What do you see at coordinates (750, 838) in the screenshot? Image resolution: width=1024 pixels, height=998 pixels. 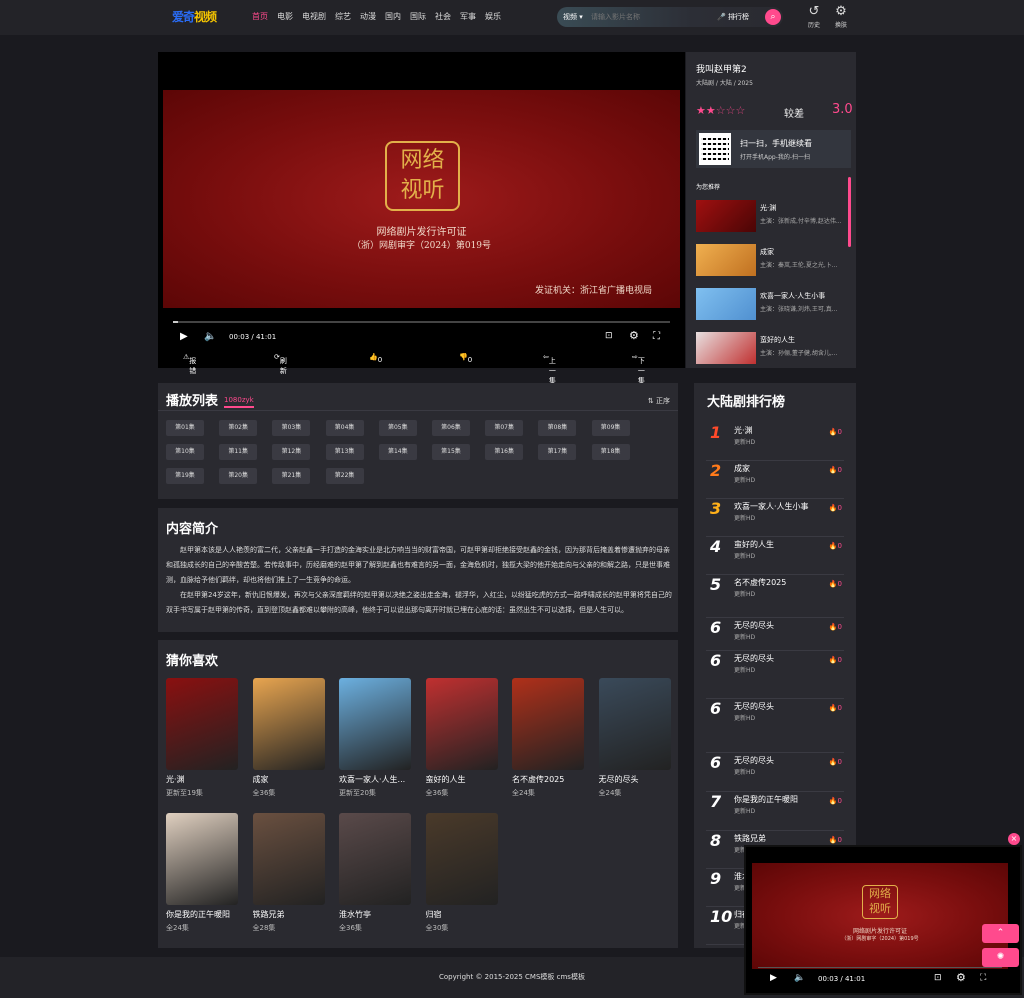 I see `rank-title: 铁路兄弟` at bounding box center [750, 838].